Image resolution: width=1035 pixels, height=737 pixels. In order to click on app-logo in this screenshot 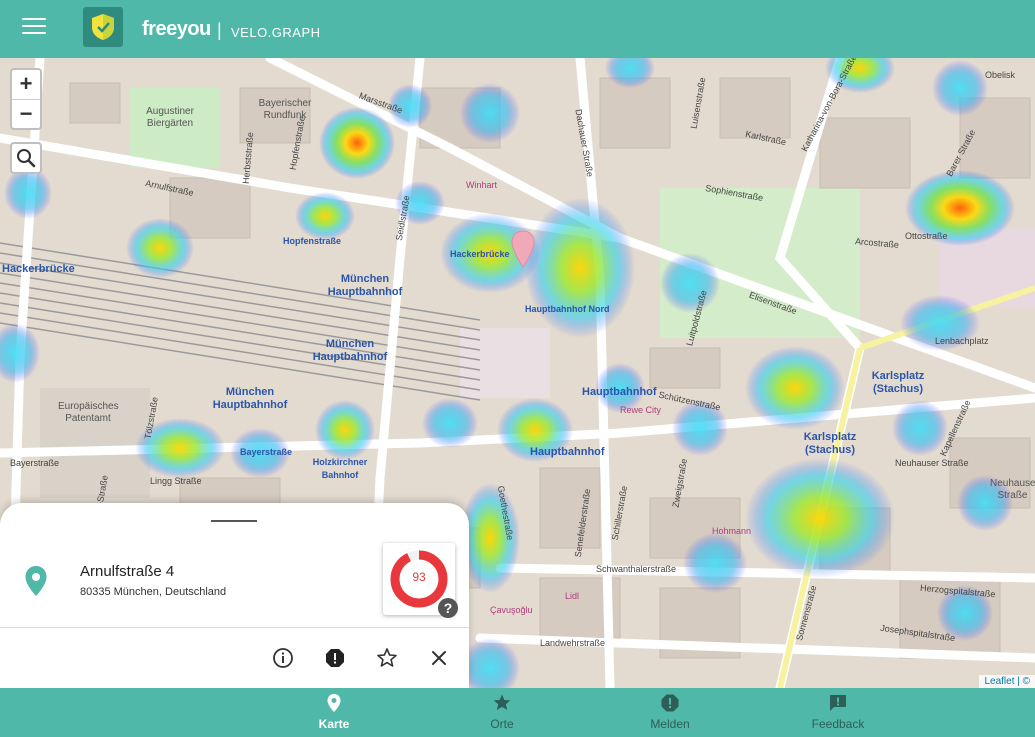, I will do `click(103, 27)`.